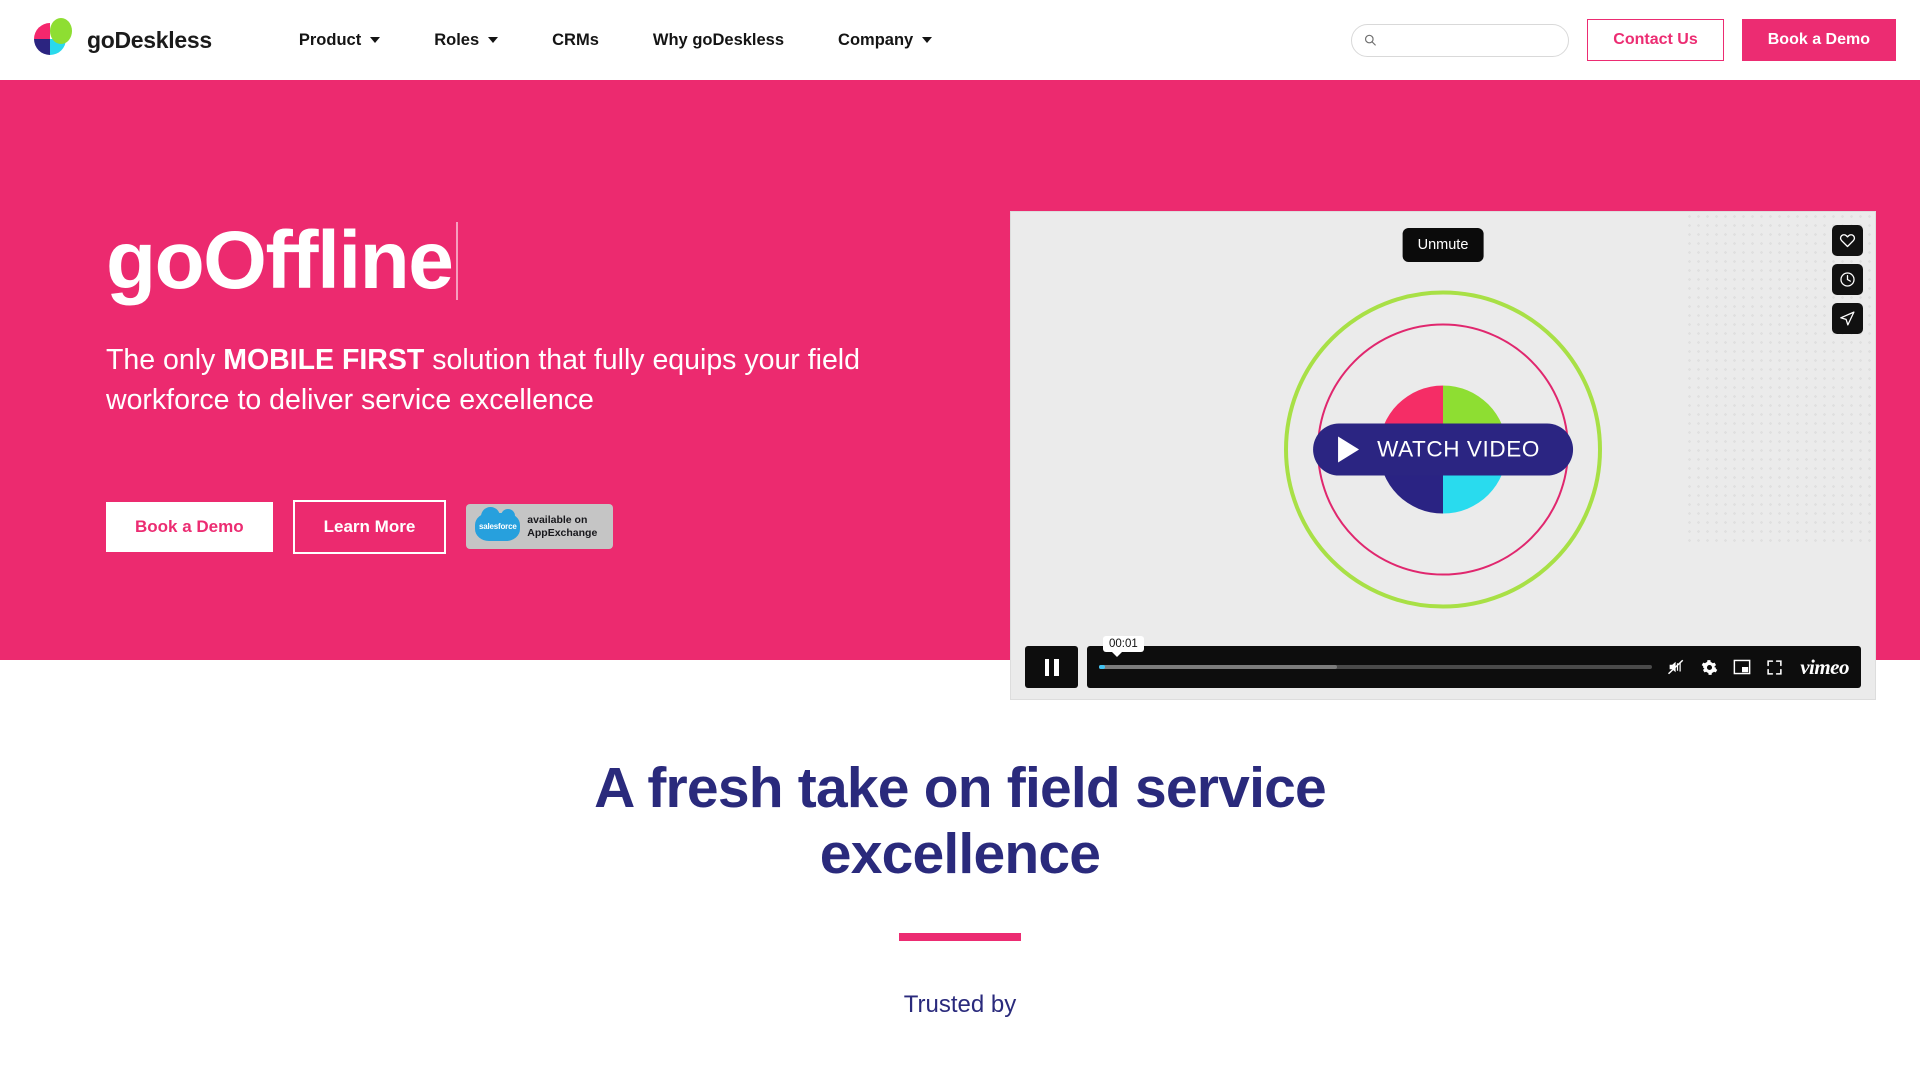 The image size is (1920, 1080). What do you see at coordinates (330, 39) in the screenshot?
I see `nav-label: Product` at bounding box center [330, 39].